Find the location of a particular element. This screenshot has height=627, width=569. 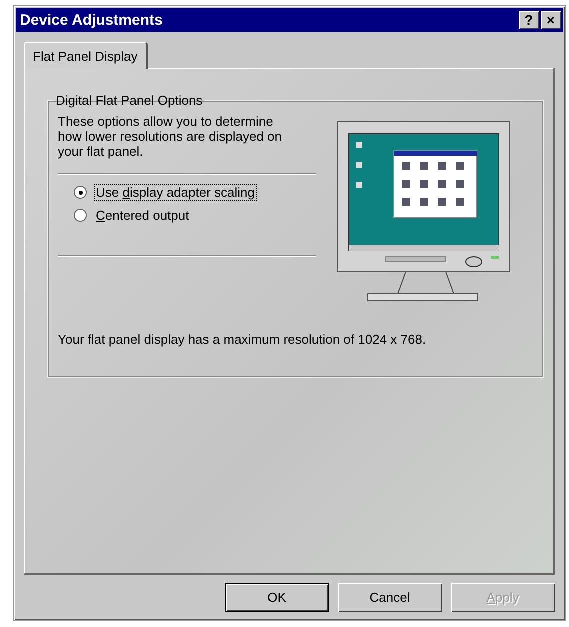

close-button: × is located at coordinates (551, 19).